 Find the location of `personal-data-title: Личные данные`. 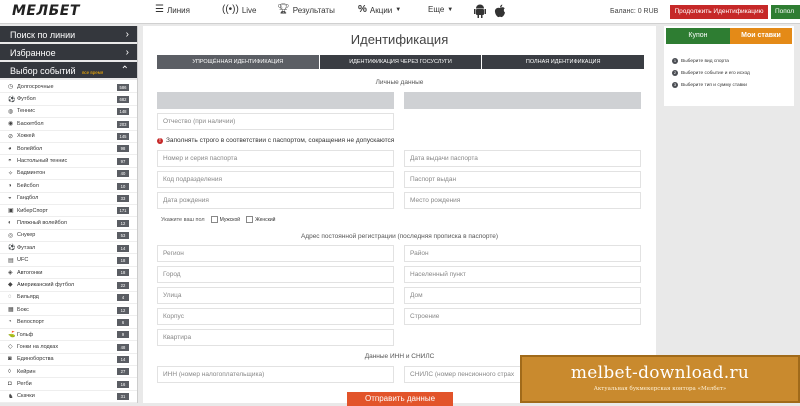

personal-data-title: Личные данные is located at coordinates (399, 82).